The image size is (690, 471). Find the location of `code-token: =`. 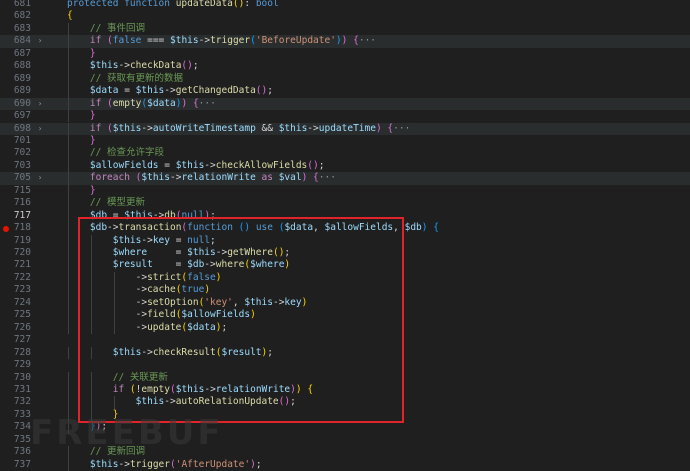

code-token: = is located at coordinates (181, 252).